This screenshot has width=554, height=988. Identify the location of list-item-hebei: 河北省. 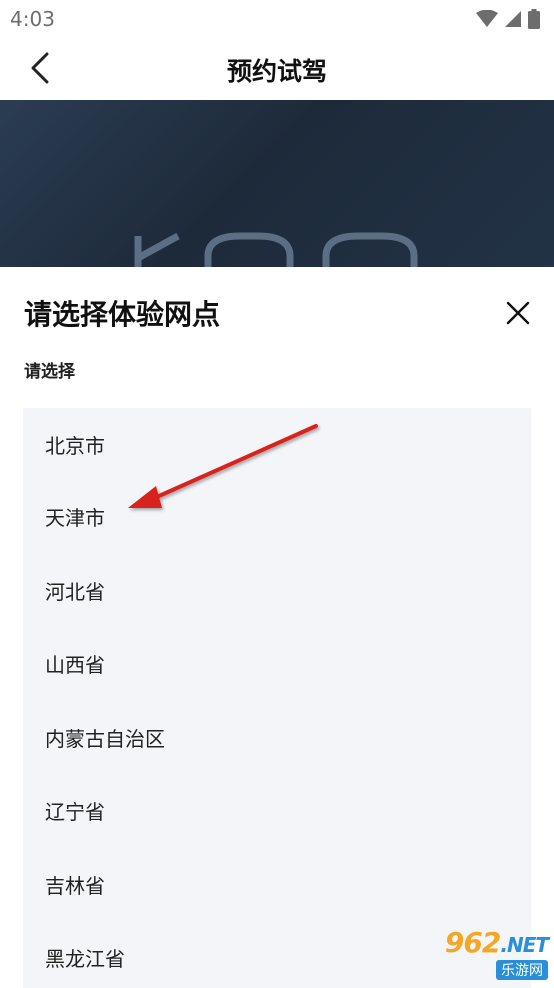
(277, 591).